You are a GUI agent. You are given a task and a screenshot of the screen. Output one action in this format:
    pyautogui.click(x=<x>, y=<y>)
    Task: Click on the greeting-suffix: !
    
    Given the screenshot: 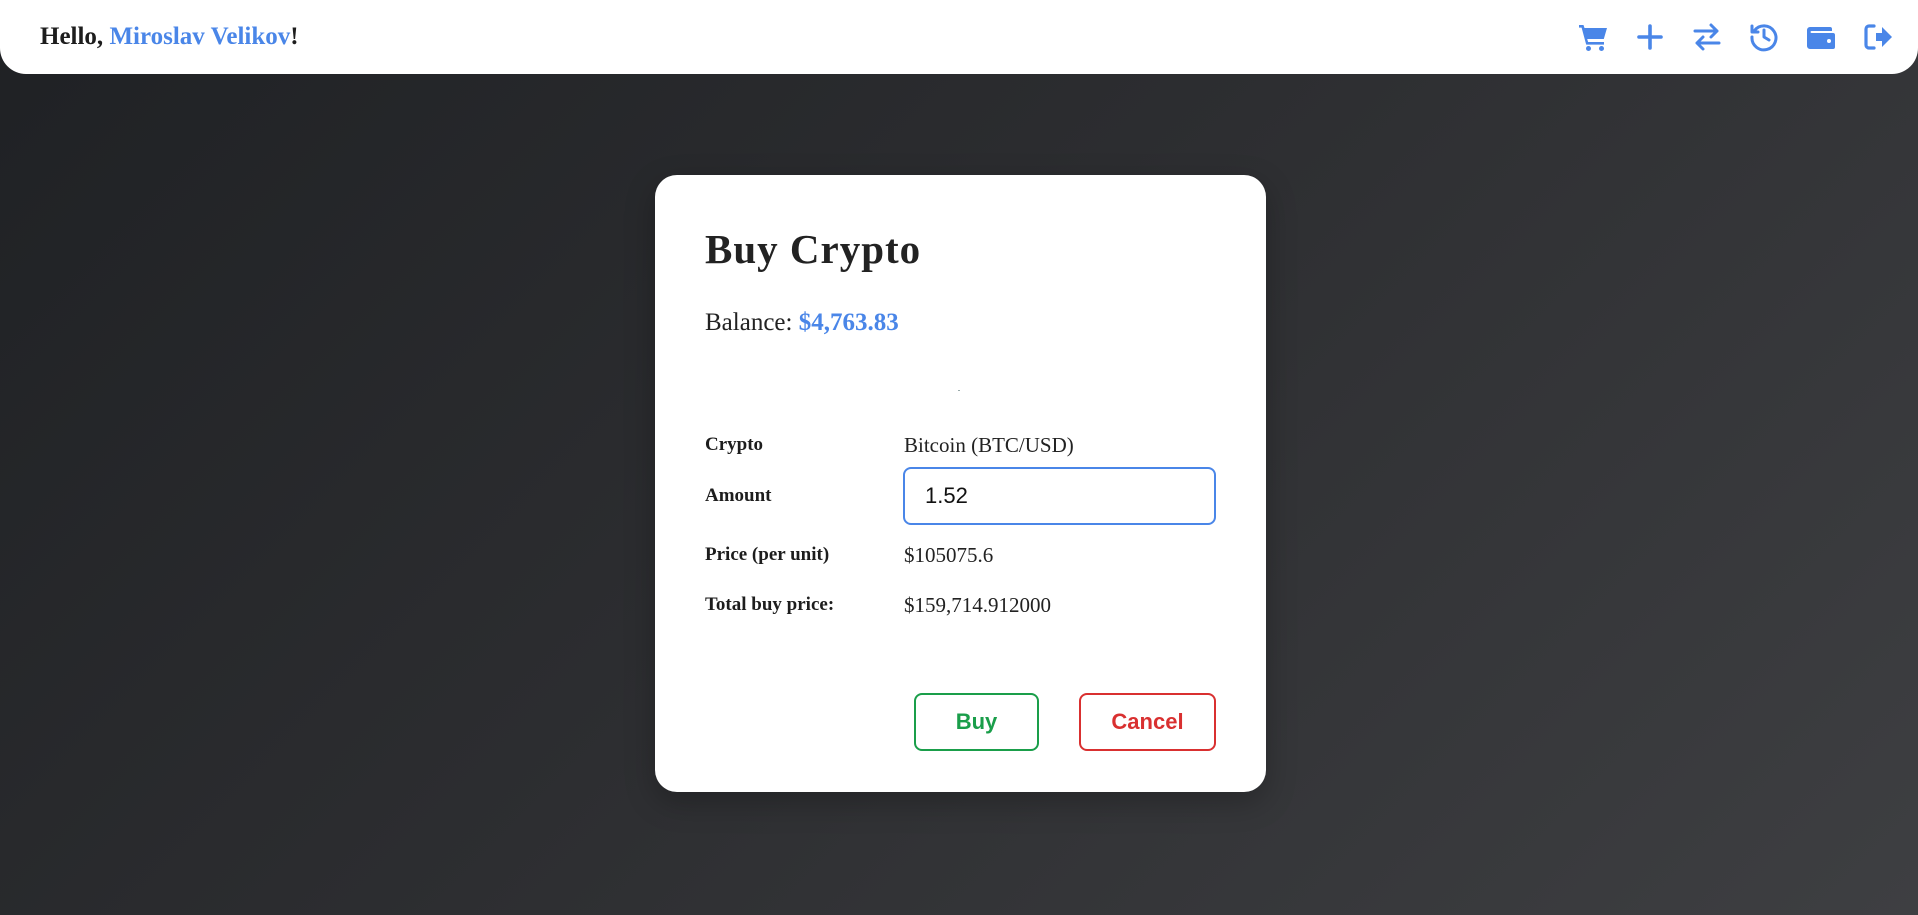 What is the action you would take?
    pyautogui.click(x=294, y=36)
    